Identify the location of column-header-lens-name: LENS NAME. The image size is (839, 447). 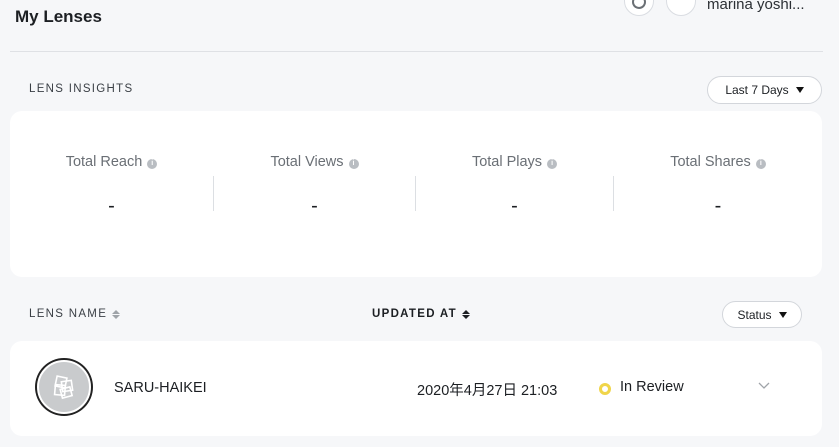
(75, 314).